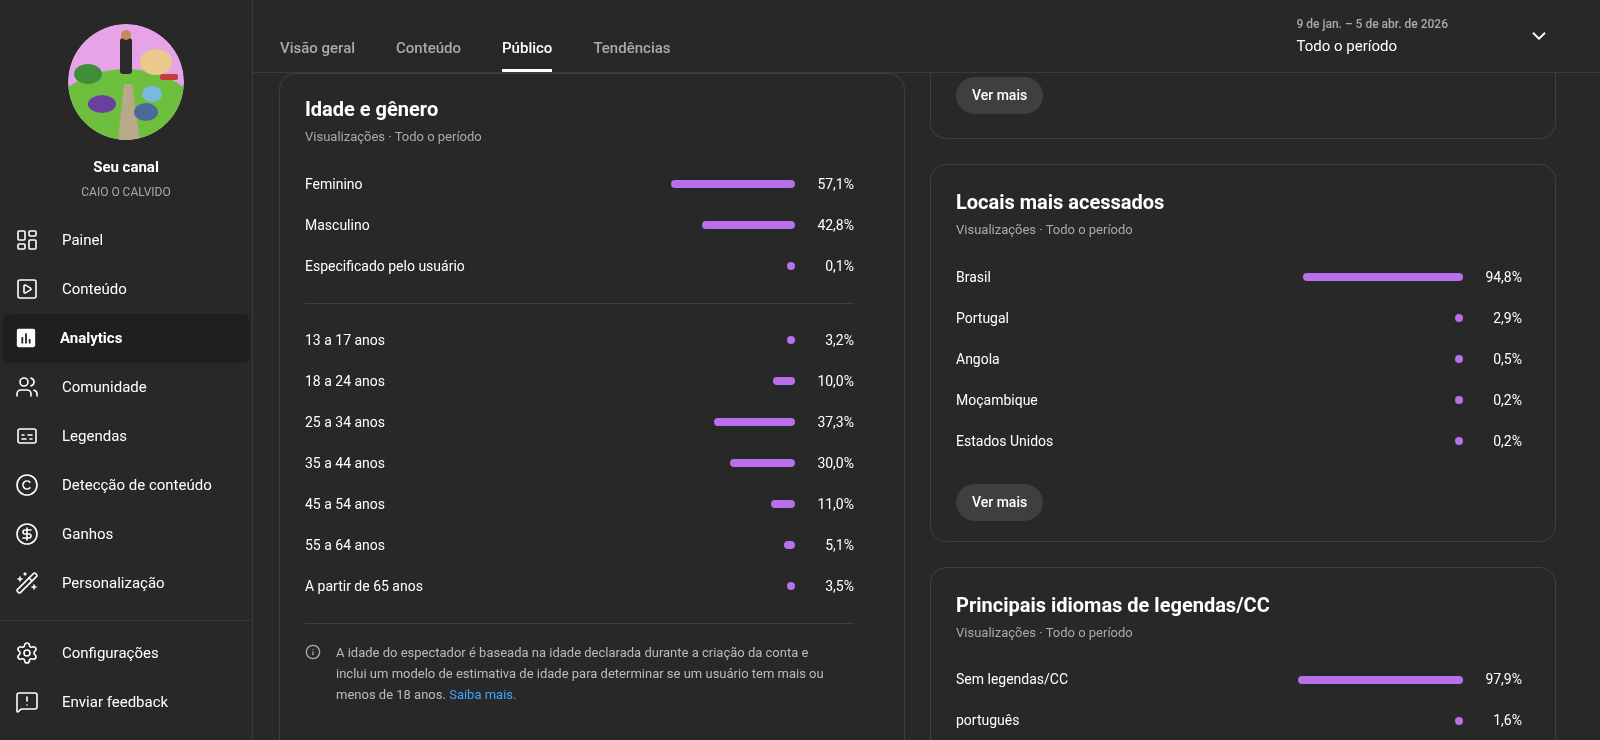 The height and width of the screenshot is (740, 1600). Describe the element at coordinates (346, 381) in the screenshot. I see `row-label: 18 a 24 anos` at that location.